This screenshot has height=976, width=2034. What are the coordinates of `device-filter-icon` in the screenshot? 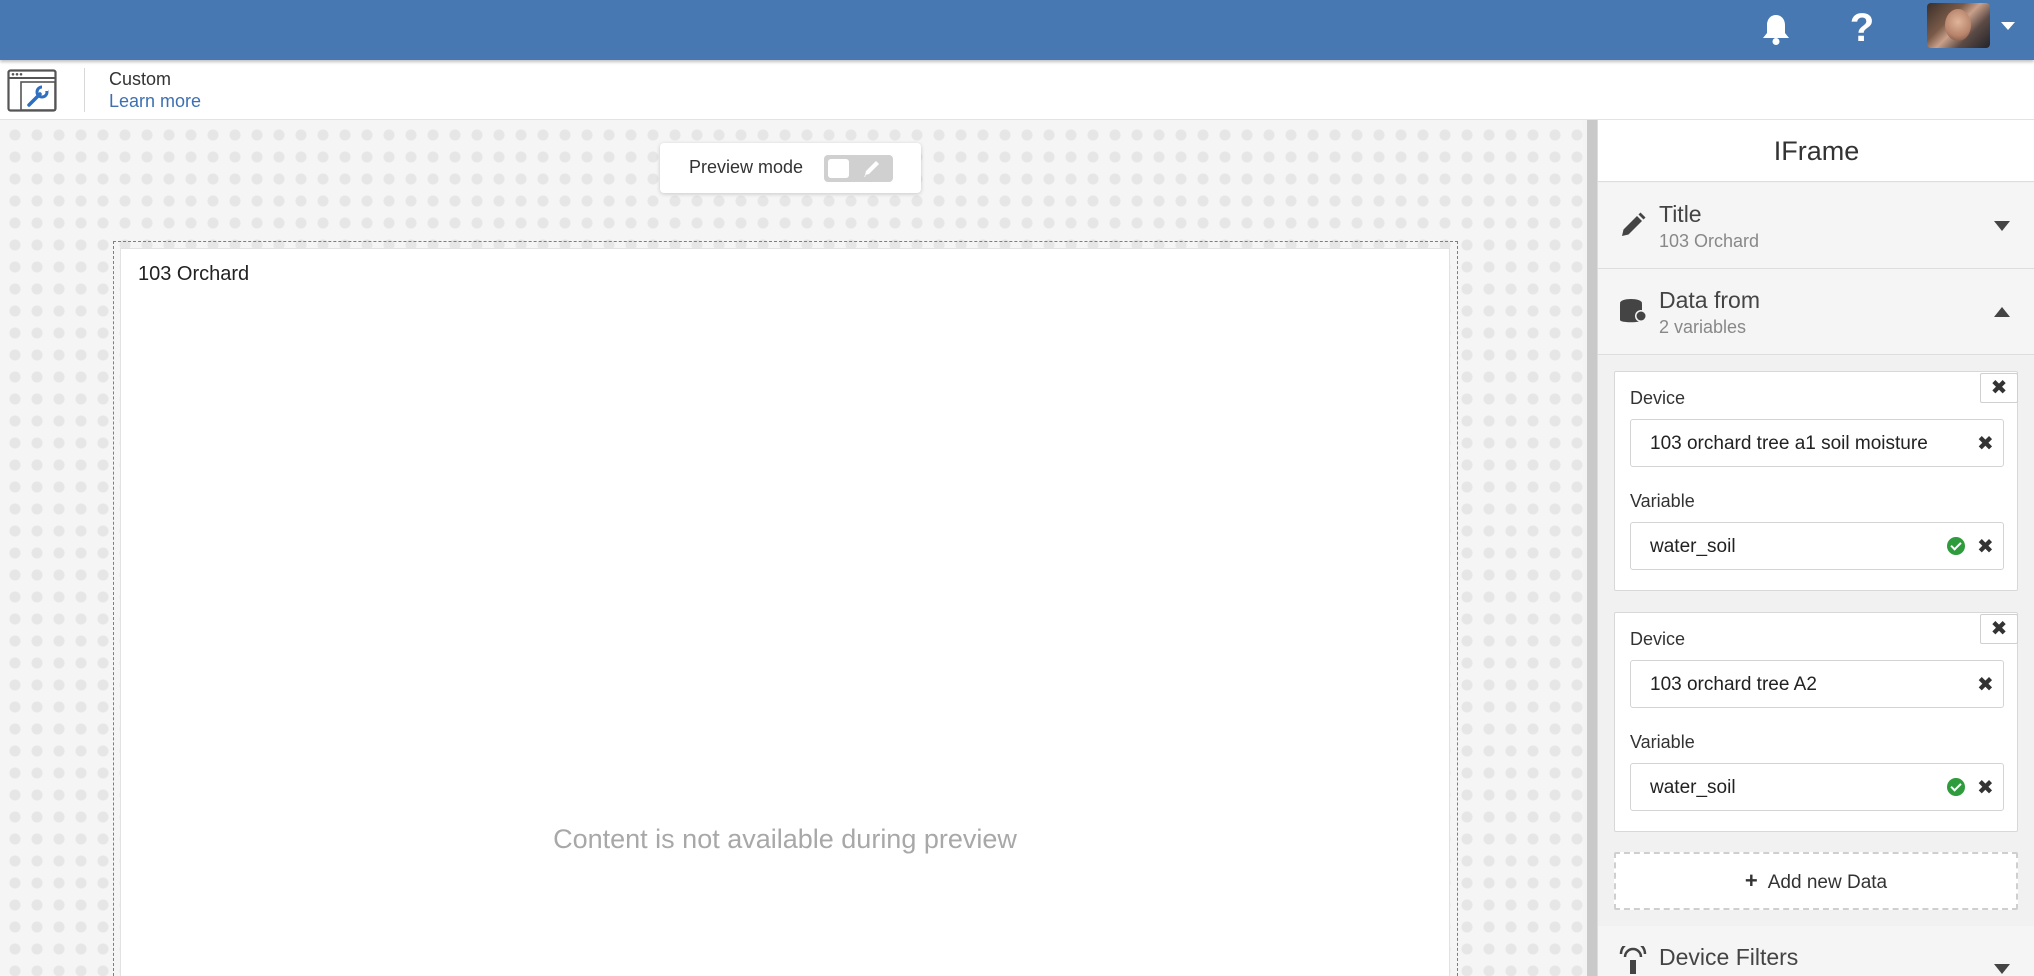 It's located at (1633, 960).